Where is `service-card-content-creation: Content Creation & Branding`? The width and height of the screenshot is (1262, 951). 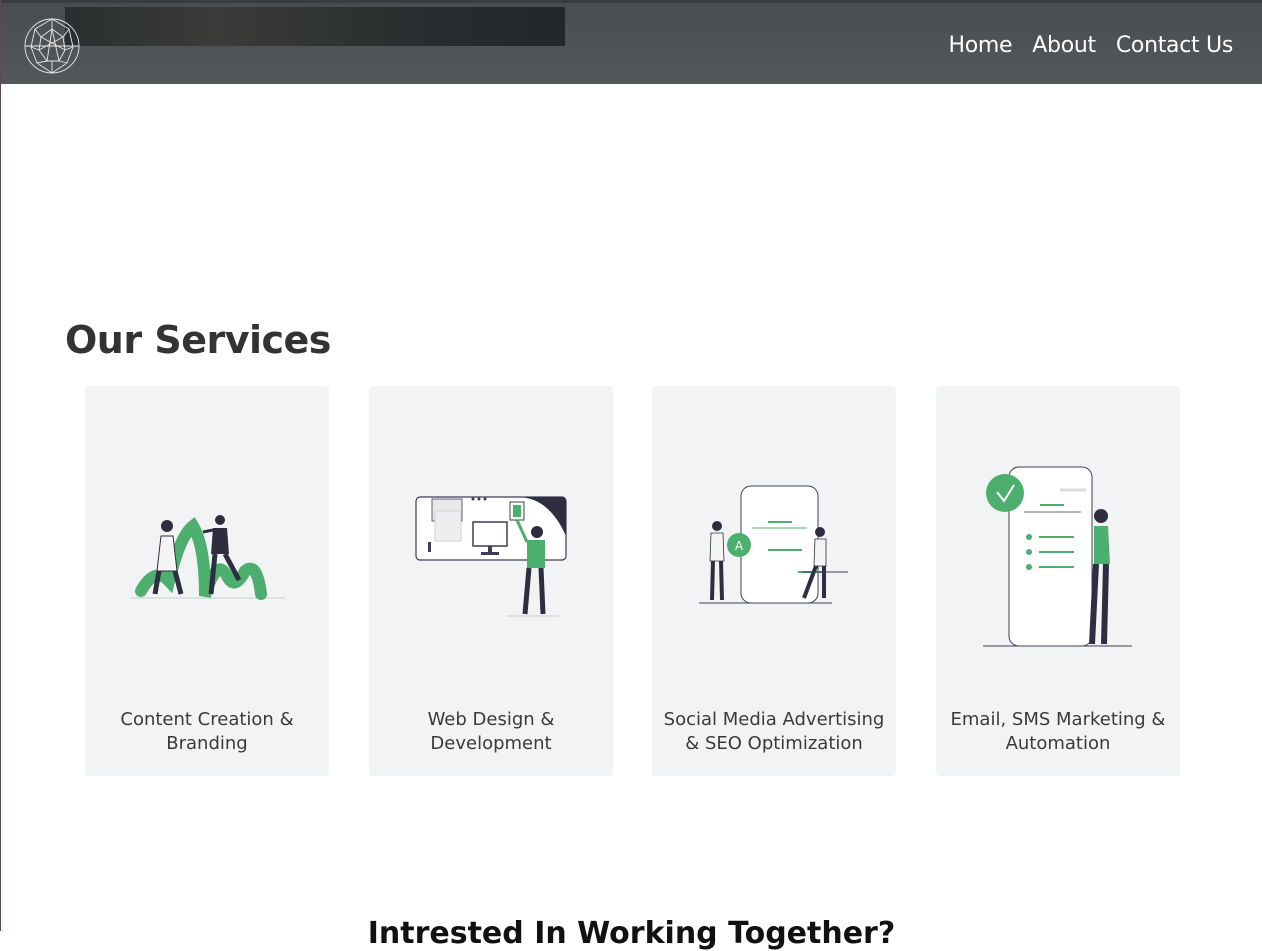
service-card-content-creation: Content Creation & Branding is located at coordinates (207, 581).